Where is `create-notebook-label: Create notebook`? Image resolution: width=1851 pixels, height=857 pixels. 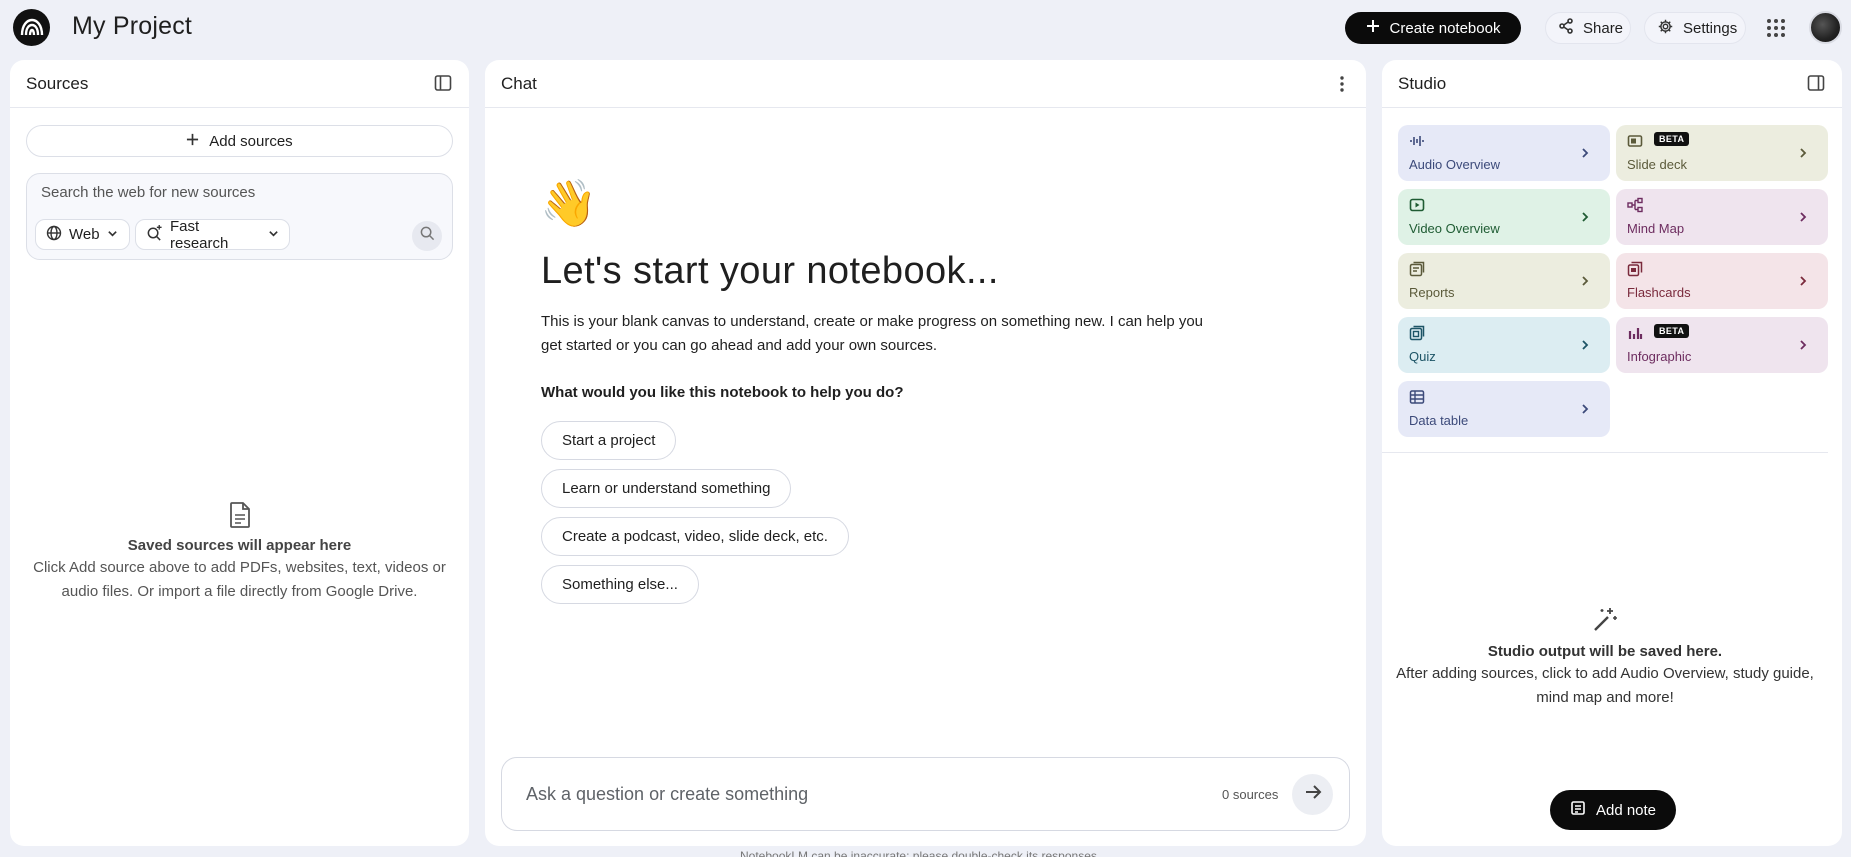
create-notebook-label: Create notebook is located at coordinates (1445, 28).